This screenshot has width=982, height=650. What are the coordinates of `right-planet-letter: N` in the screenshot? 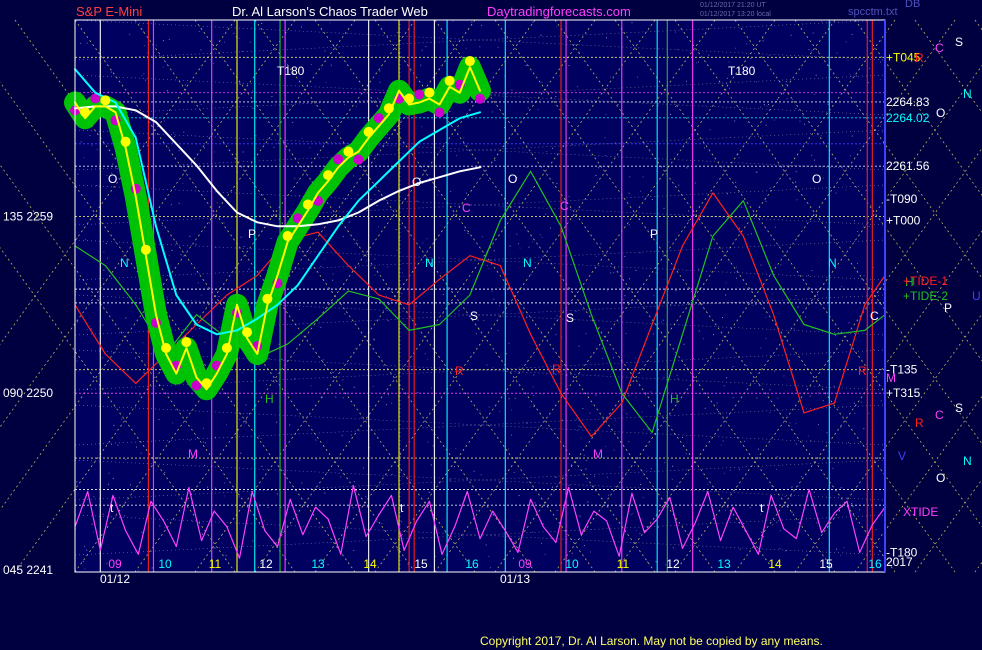 It's located at (967, 94).